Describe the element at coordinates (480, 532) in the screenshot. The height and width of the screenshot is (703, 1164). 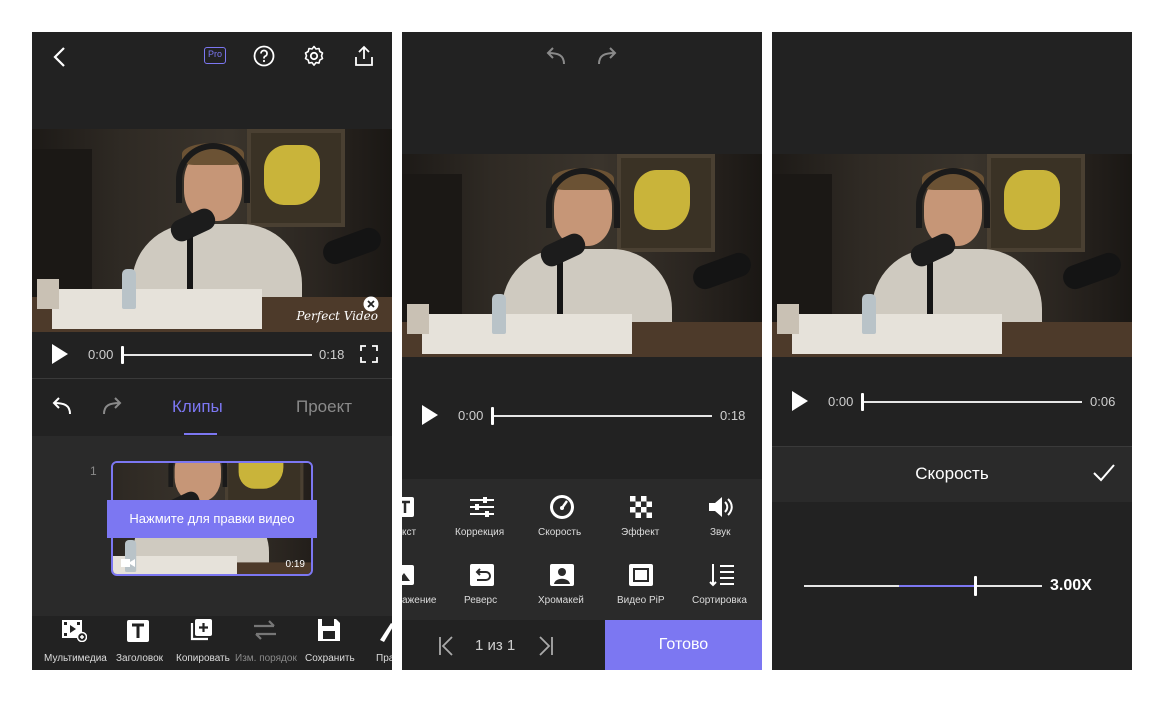
I see `tool-label-correction: Коррекция` at that location.